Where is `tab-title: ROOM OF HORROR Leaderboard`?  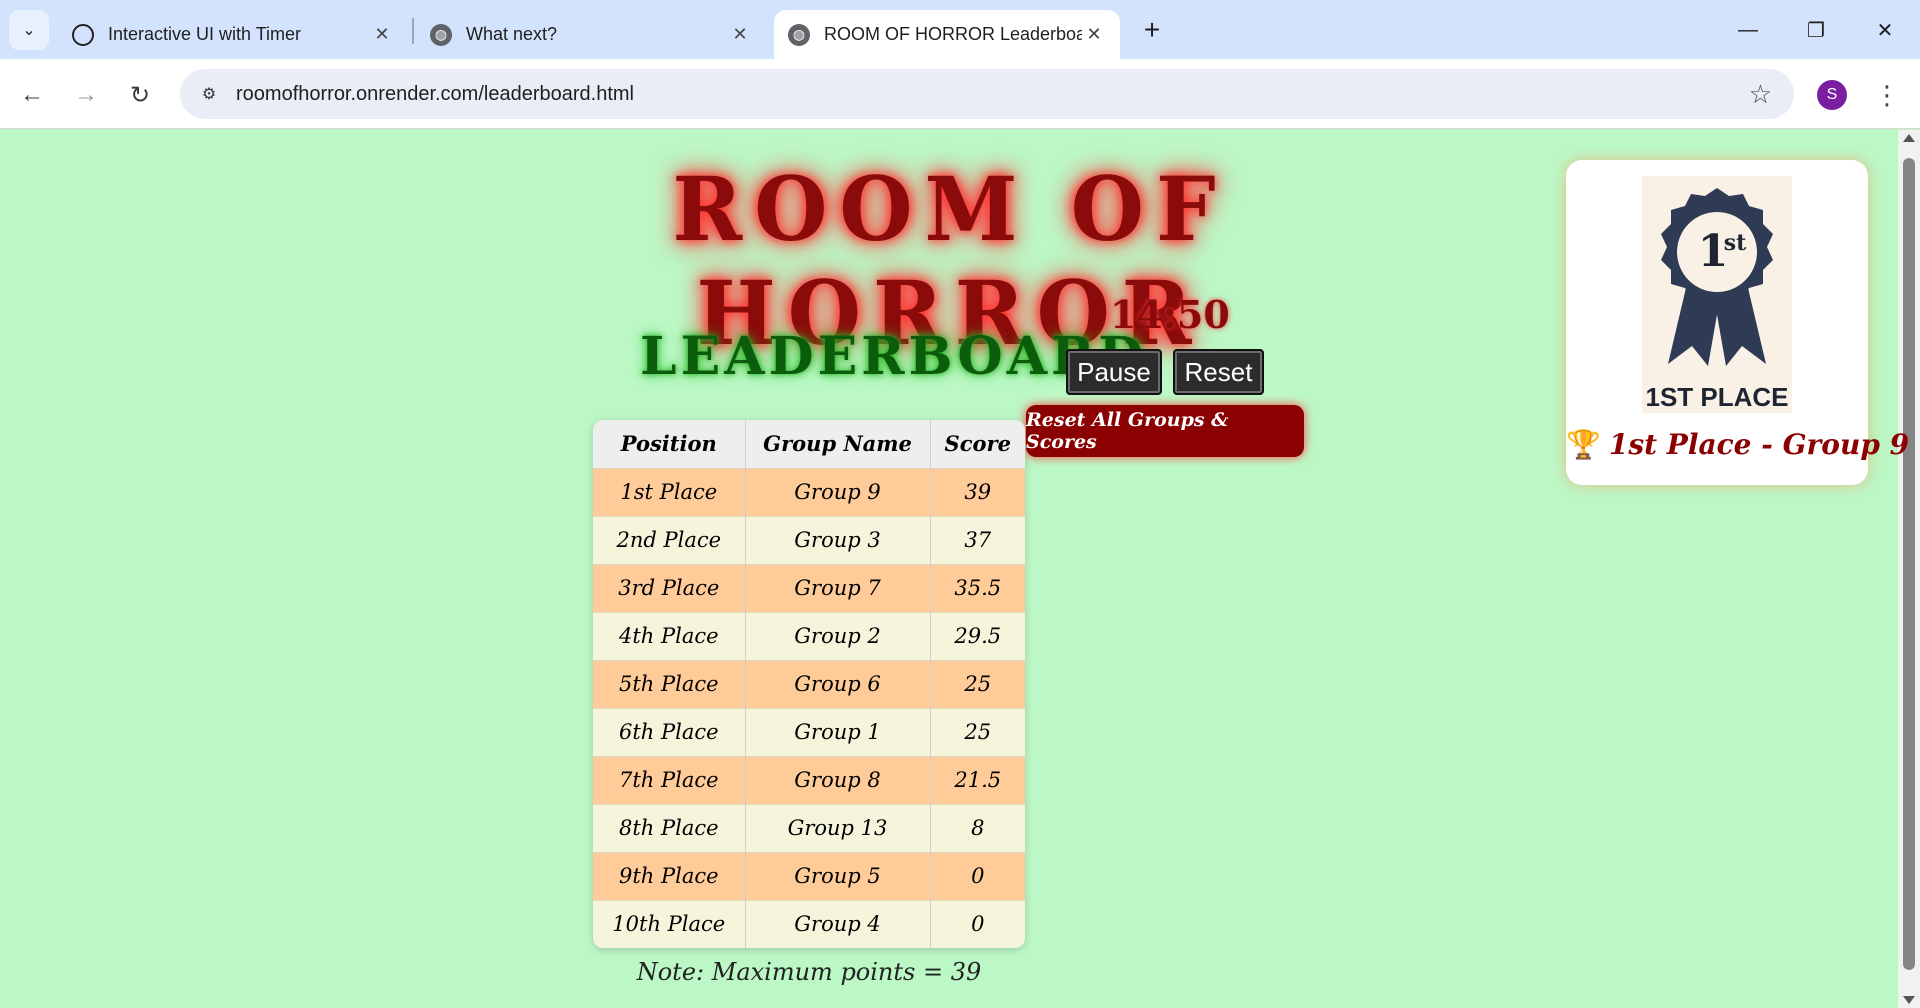 tab-title: ROOM OF HORROR Leaderboard is located at coordinates (953, 34).